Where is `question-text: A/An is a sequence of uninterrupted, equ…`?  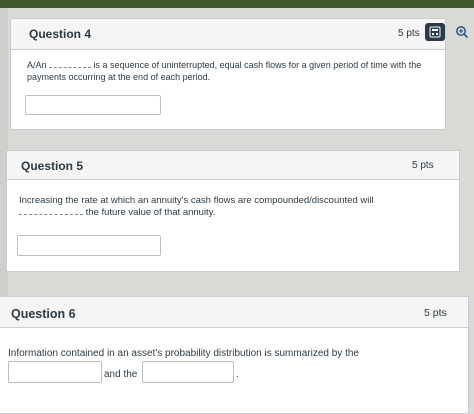 question-text: A/An is a sequence of uninterrupted, equ… is located at coordinates (227, 71).